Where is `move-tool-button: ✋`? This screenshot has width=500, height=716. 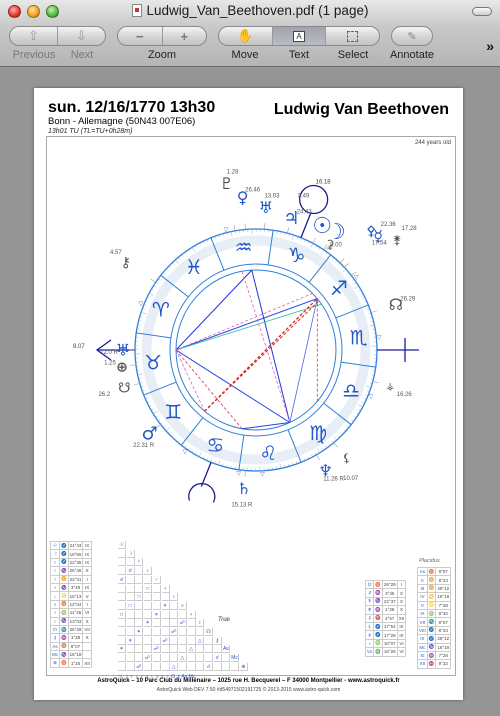 move-tool-button: ✋ is located at coordinates (246, 36).